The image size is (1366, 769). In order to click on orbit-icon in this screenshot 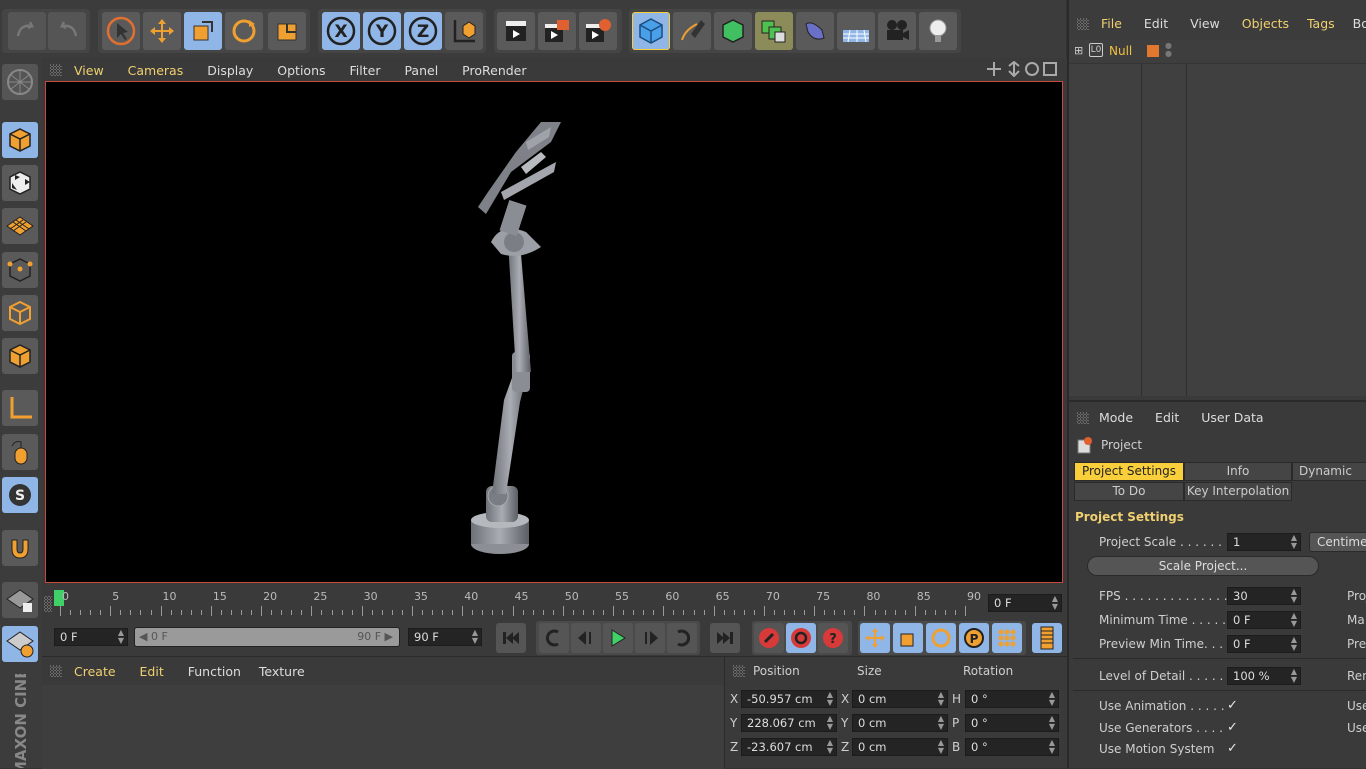, I will do `click(1032, 69)`.